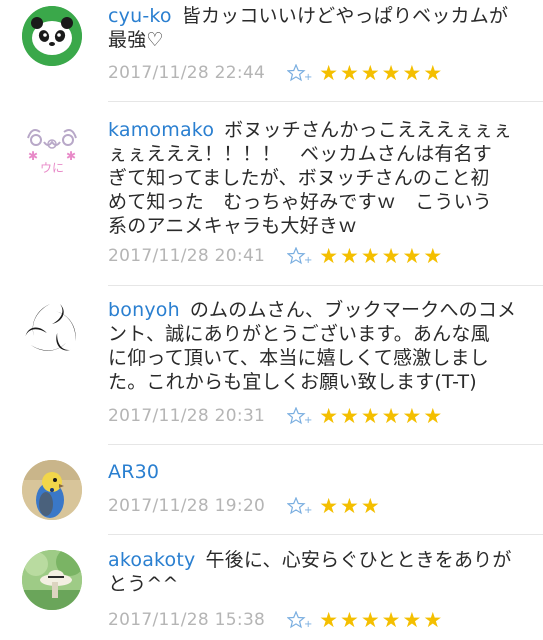 This screenshot has height=640, width=543. What do you see at coordinates (350, 506) in the screenshot?
I see `star-rating: ★★★` at bounding box center [350, 506].